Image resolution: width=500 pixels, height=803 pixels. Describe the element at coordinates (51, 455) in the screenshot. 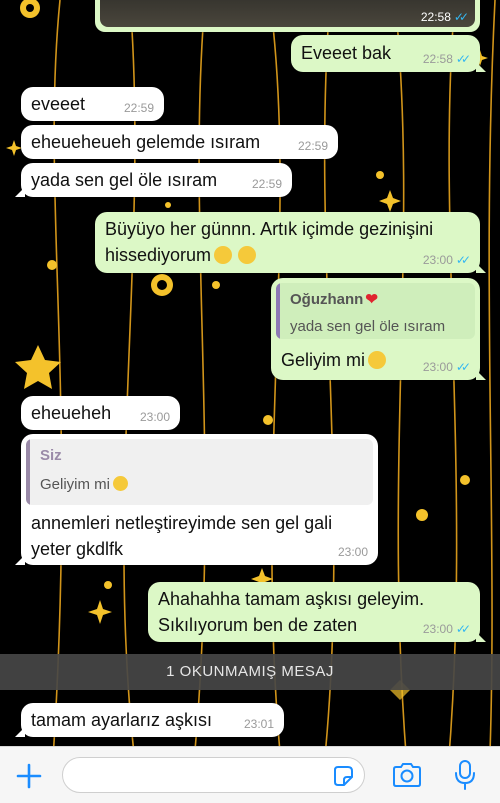

I see `quote-author: Siz` at that location.